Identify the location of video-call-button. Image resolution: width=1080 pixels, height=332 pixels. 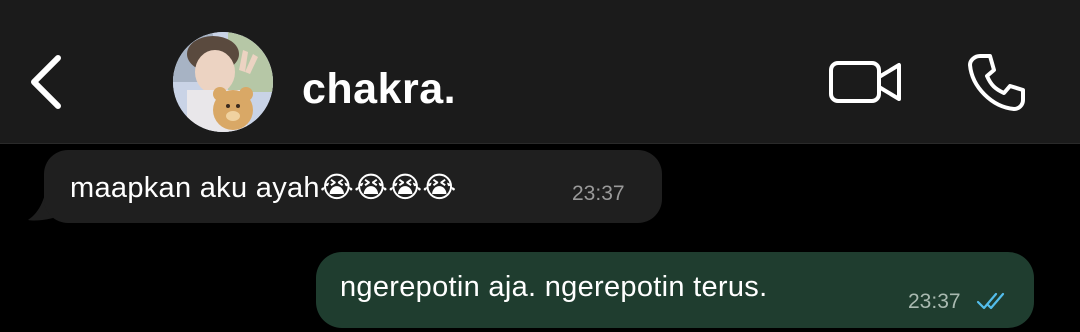
(866, 82).